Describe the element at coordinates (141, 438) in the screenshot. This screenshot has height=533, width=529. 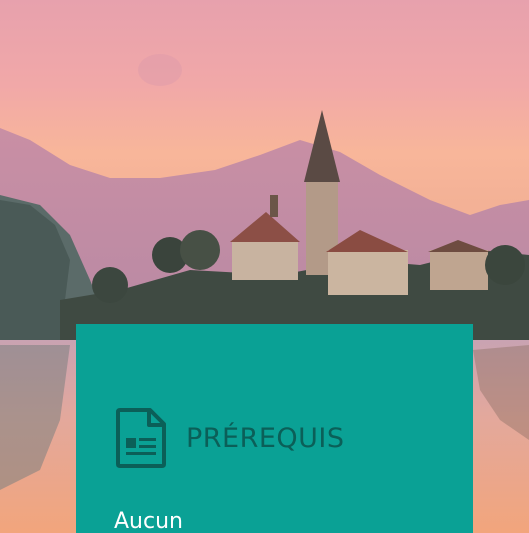
I see `document-icon` at that location.